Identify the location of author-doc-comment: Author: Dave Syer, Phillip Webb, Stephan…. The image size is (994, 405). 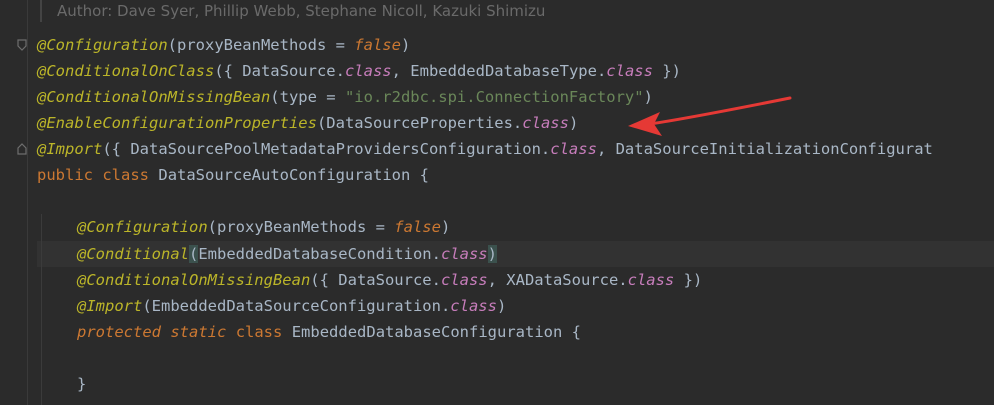
(292, 11).